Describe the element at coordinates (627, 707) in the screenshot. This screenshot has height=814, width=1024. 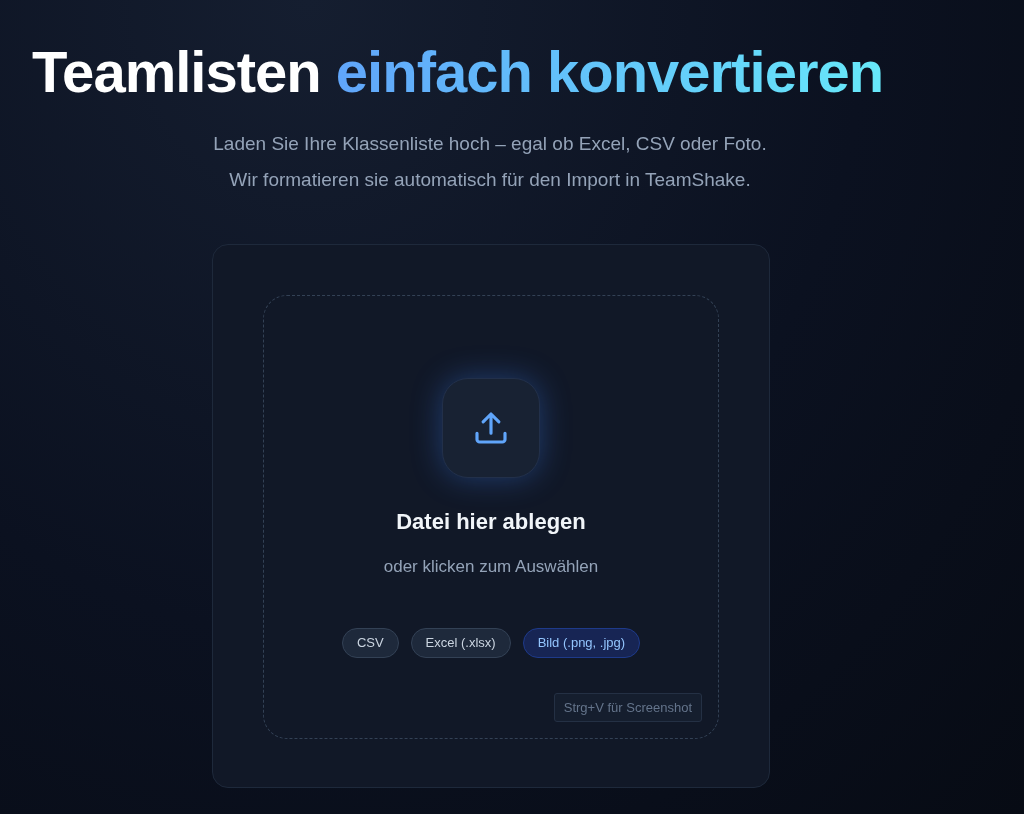
I see `shortcut-hint: Strg+V für Screenshot` at that location.